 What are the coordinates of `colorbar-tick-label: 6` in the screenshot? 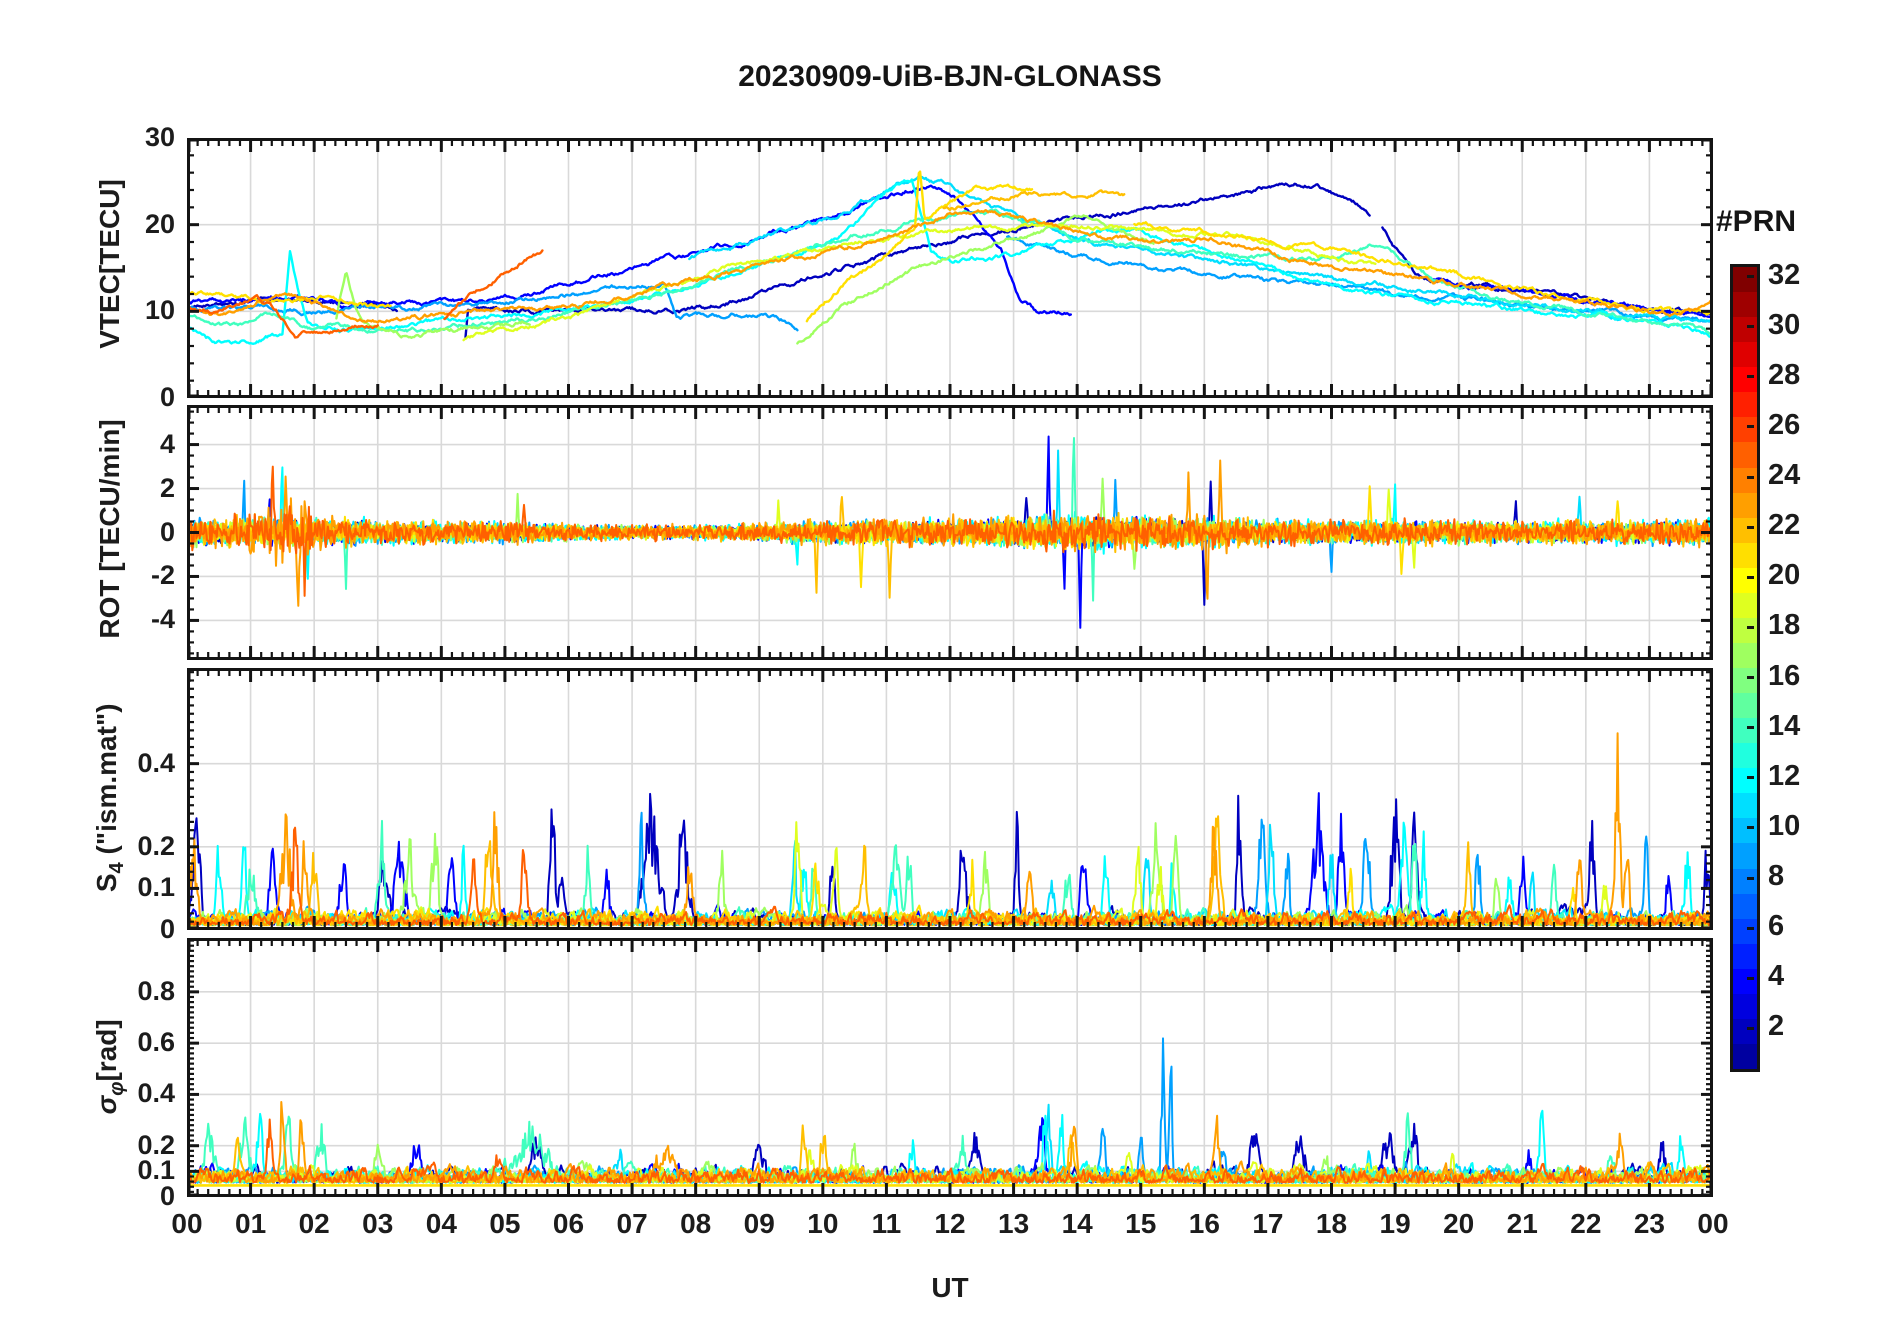 It's located at (1776, 926).